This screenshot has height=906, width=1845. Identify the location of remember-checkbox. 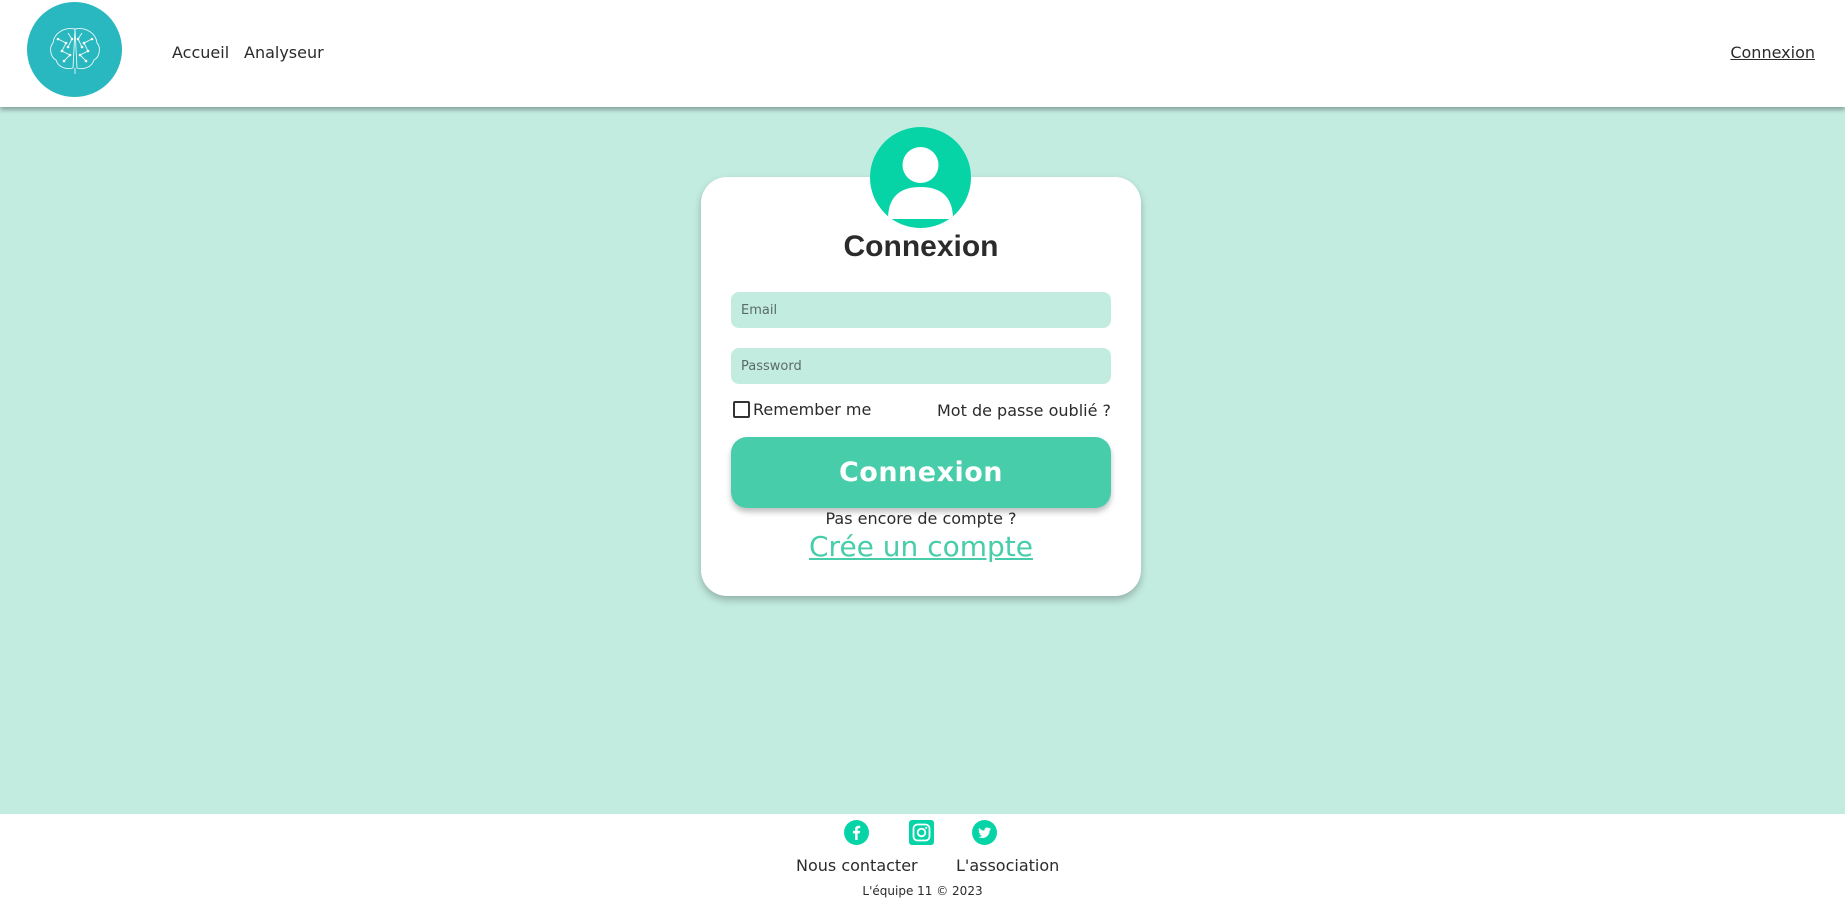
(741, 409).